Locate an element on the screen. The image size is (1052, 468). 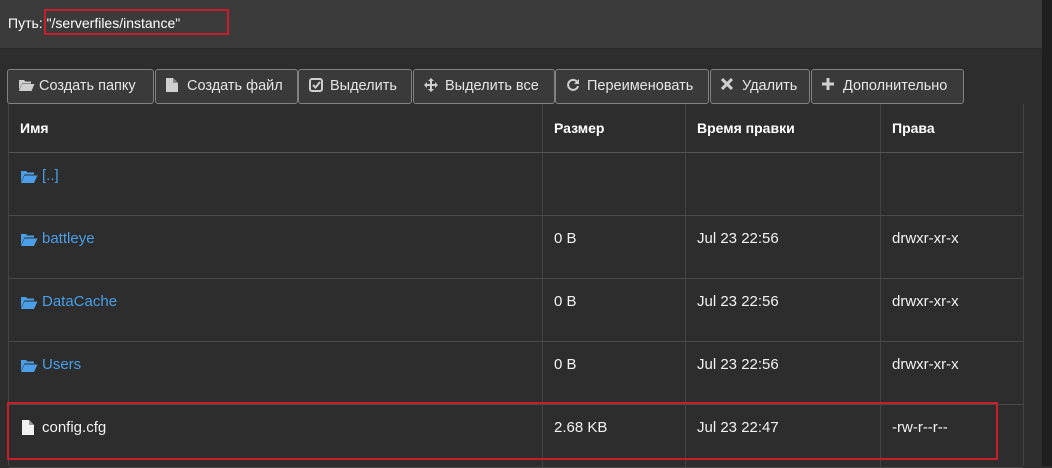
create-file-button: Создать файл is located at coordinates (226, 86).